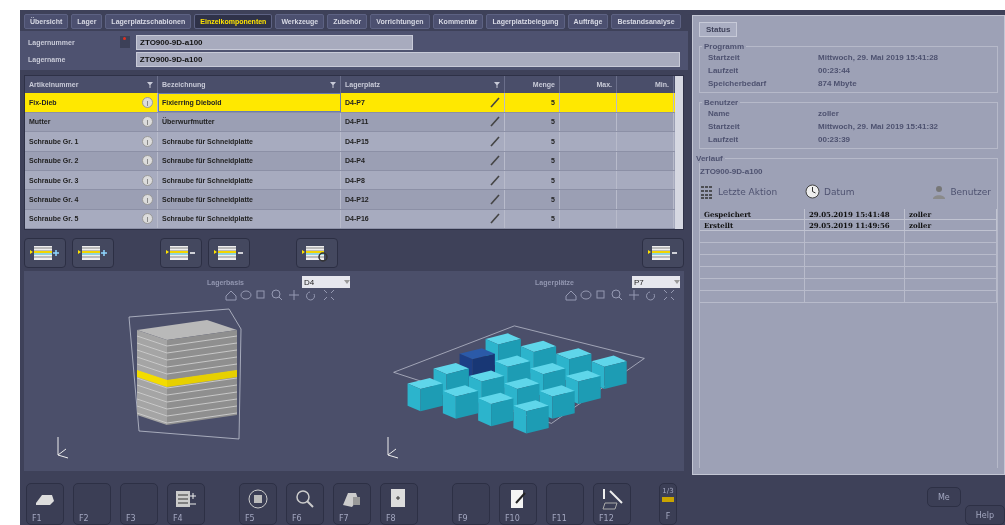 The height and width of the screenshot is (525, 1005). Describe the element at coordinates (45, 504) in the screenshot. I see `function-key: F1` at that location.